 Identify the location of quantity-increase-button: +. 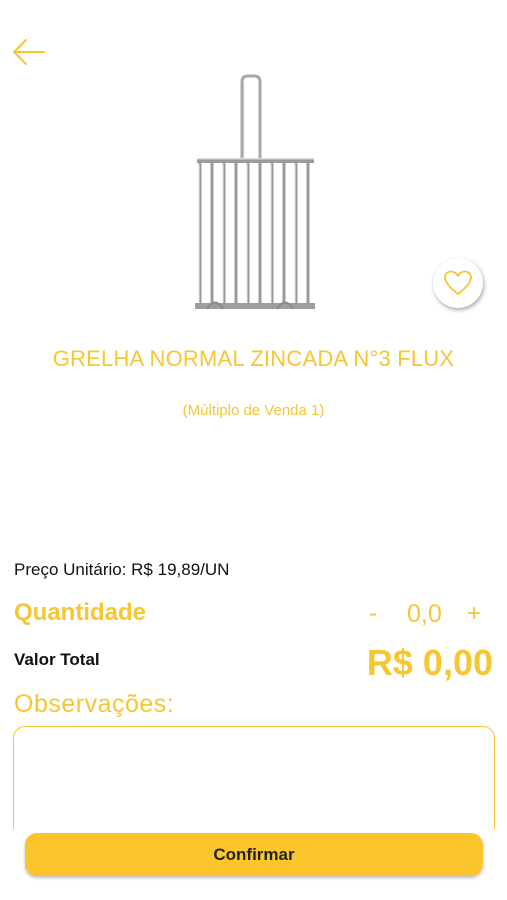
(474, 614).